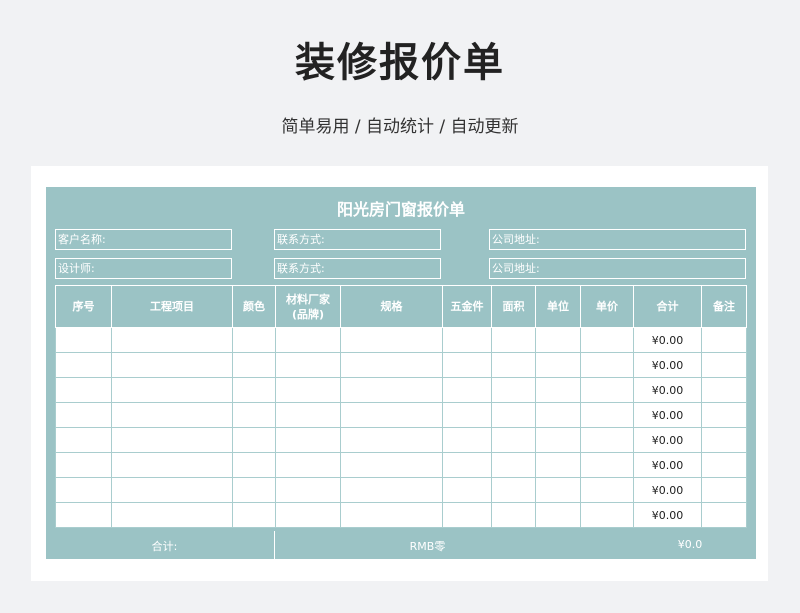 The width and height of the screenshot is (800, 613). I want to click on col-header-total: 合计, so click(667, 306).